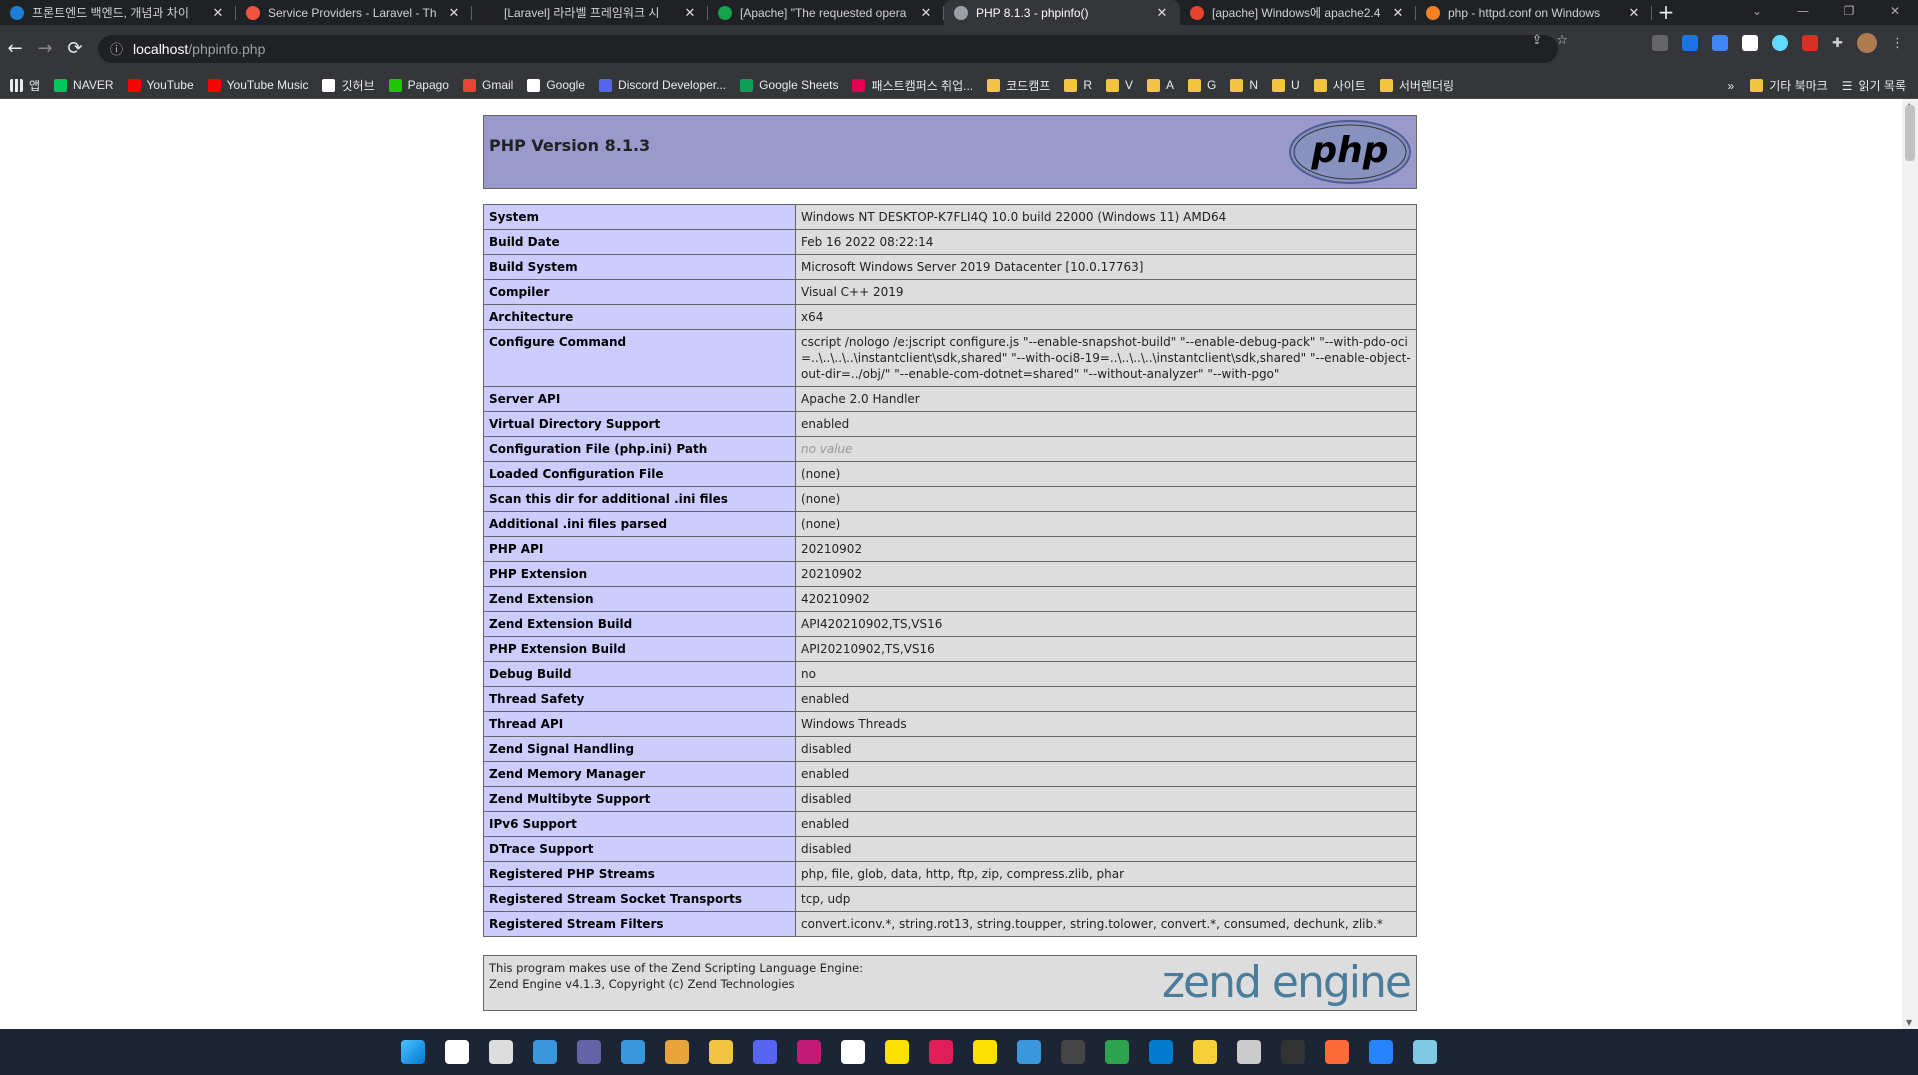 The height and width of the screenshot is (1075, 1918). I want to click on browser-tab: 프론트엔드 백엔드, 개념과 차이 ✕, so click(118, 12).